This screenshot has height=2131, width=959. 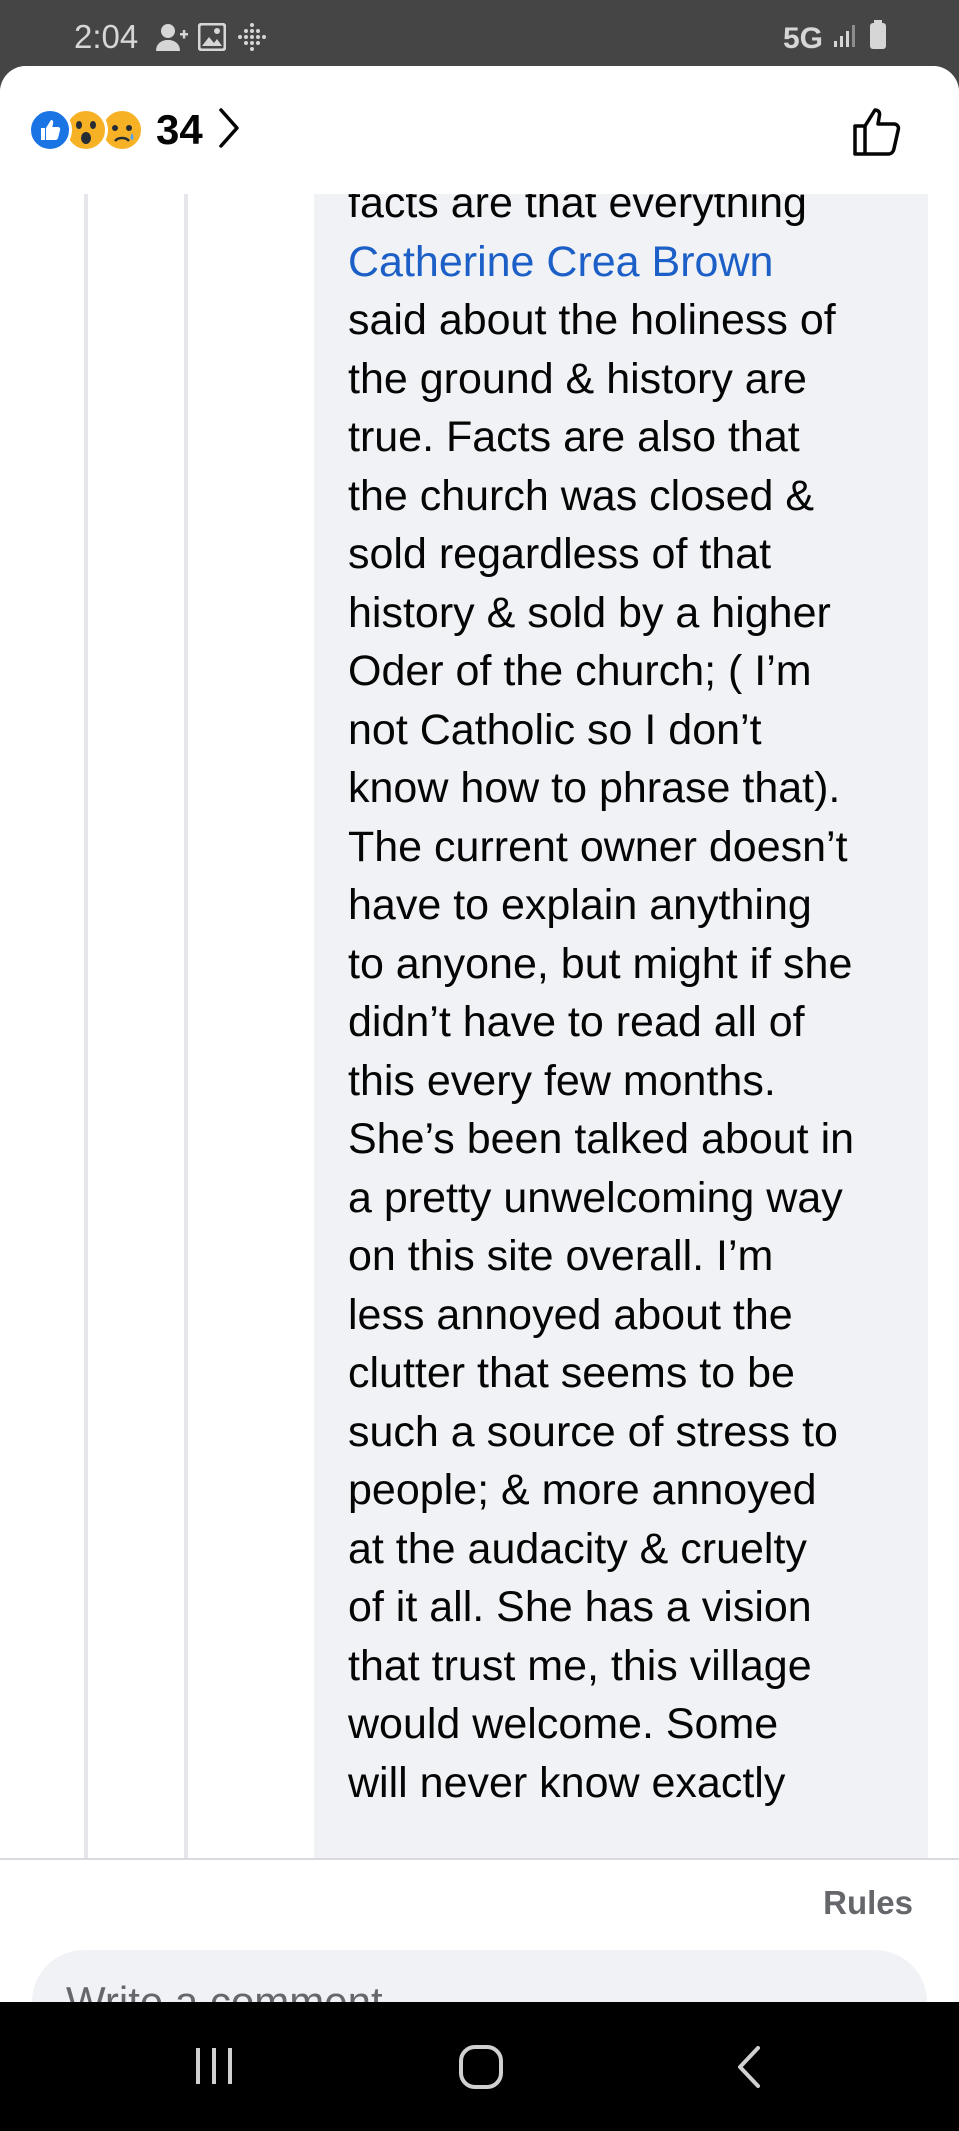 I want to click on home-button, so click(x=481, y=2069).